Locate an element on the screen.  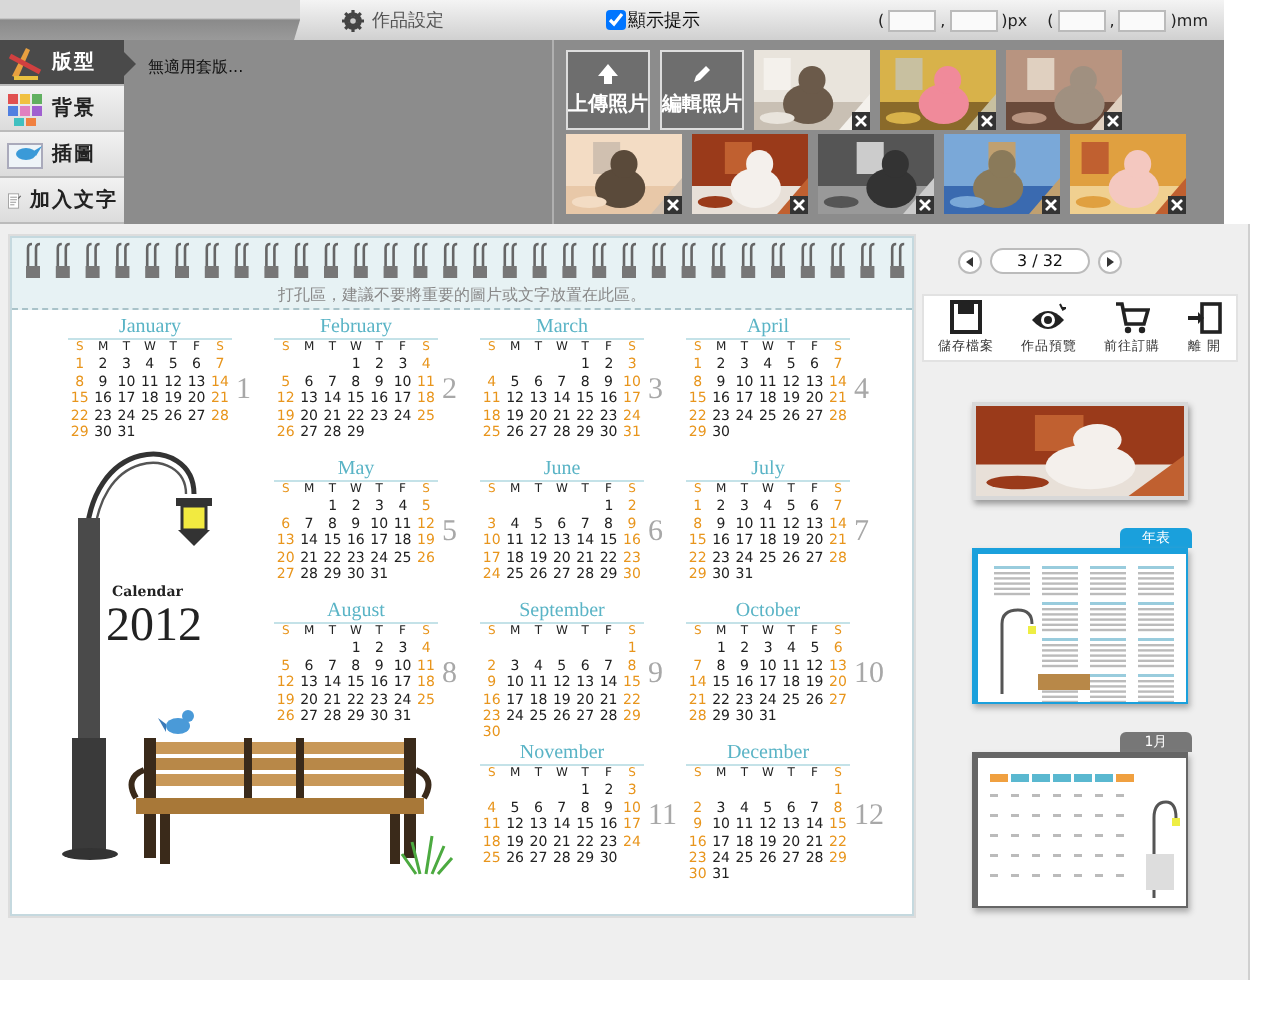
month-name: November is located at coordinates (562, 754).